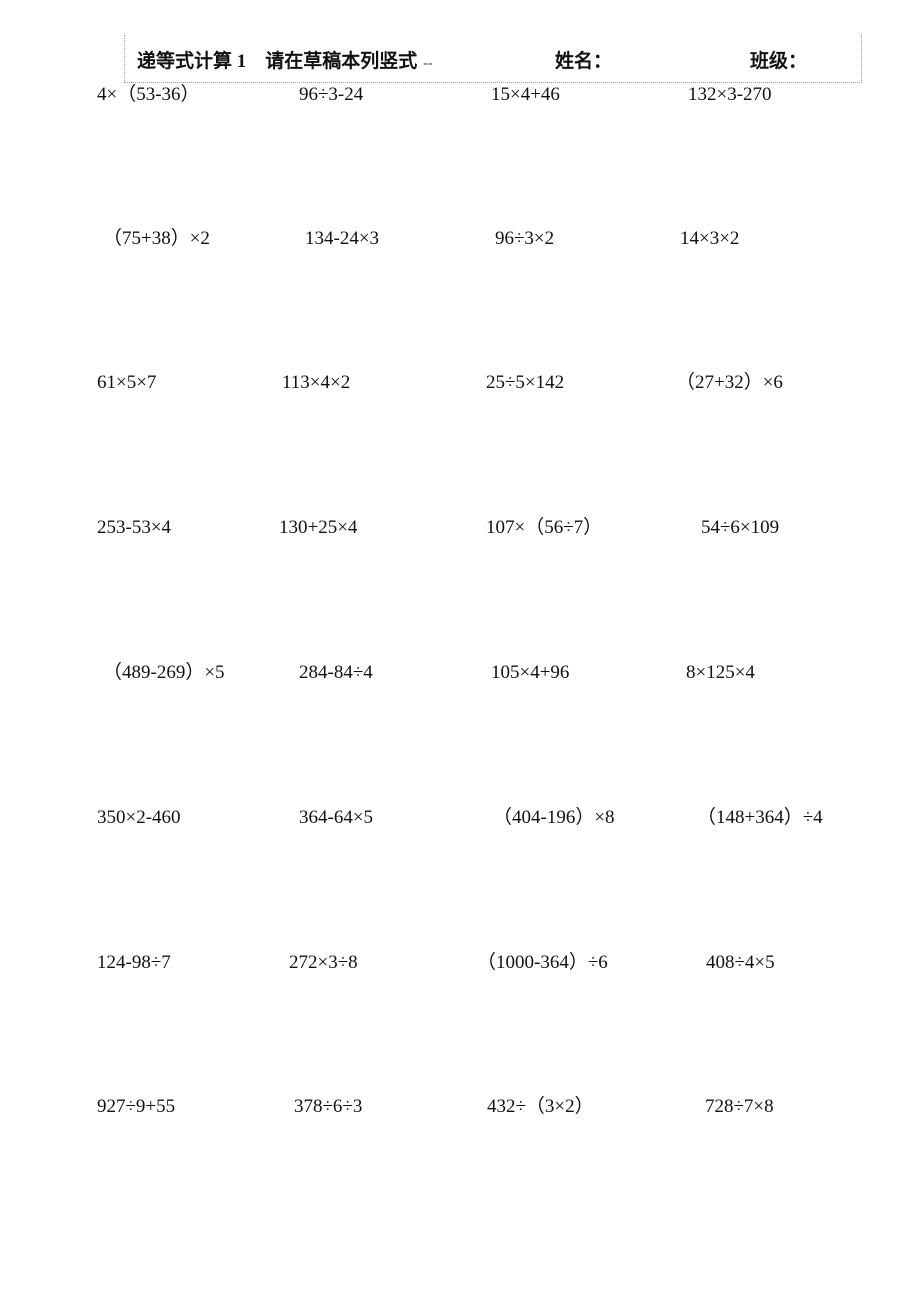 The height and width of the screenshot is (1302, 920). I want to click on problem: （27+32）×6, so click(729, 382).